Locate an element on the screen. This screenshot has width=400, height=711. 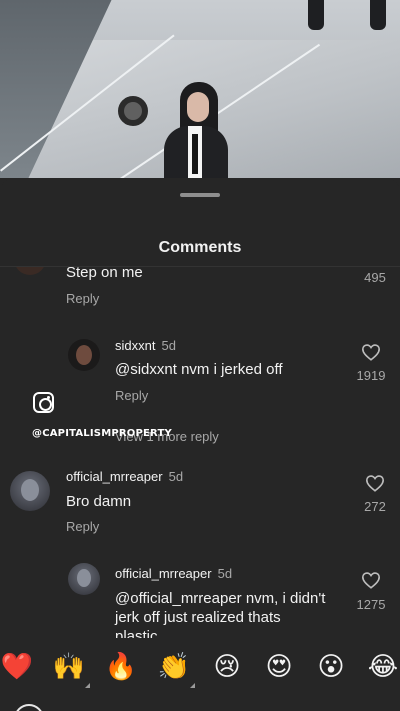
comment-text: Step on me is located at coordinates (104, 274).